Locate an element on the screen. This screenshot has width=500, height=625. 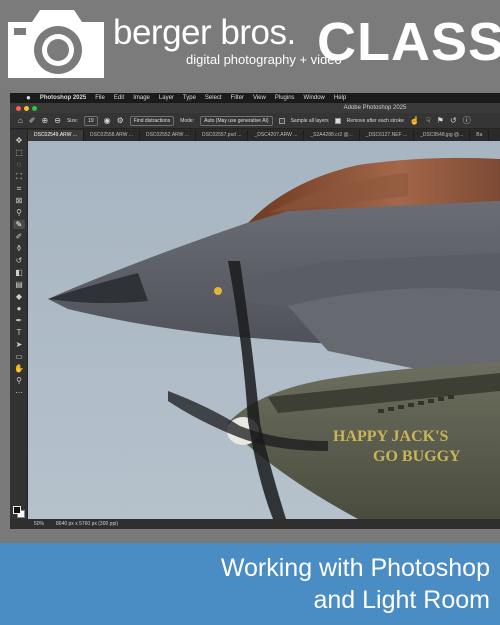
brand-name: berger bros. is located at coordinates (204, 32).